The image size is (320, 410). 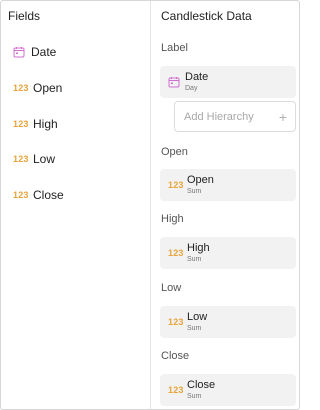 What do you see at coordinates (228, 185) in the screenshot?
I see `open-slot: 123 Open Sum` at bounding box center [228, 185].